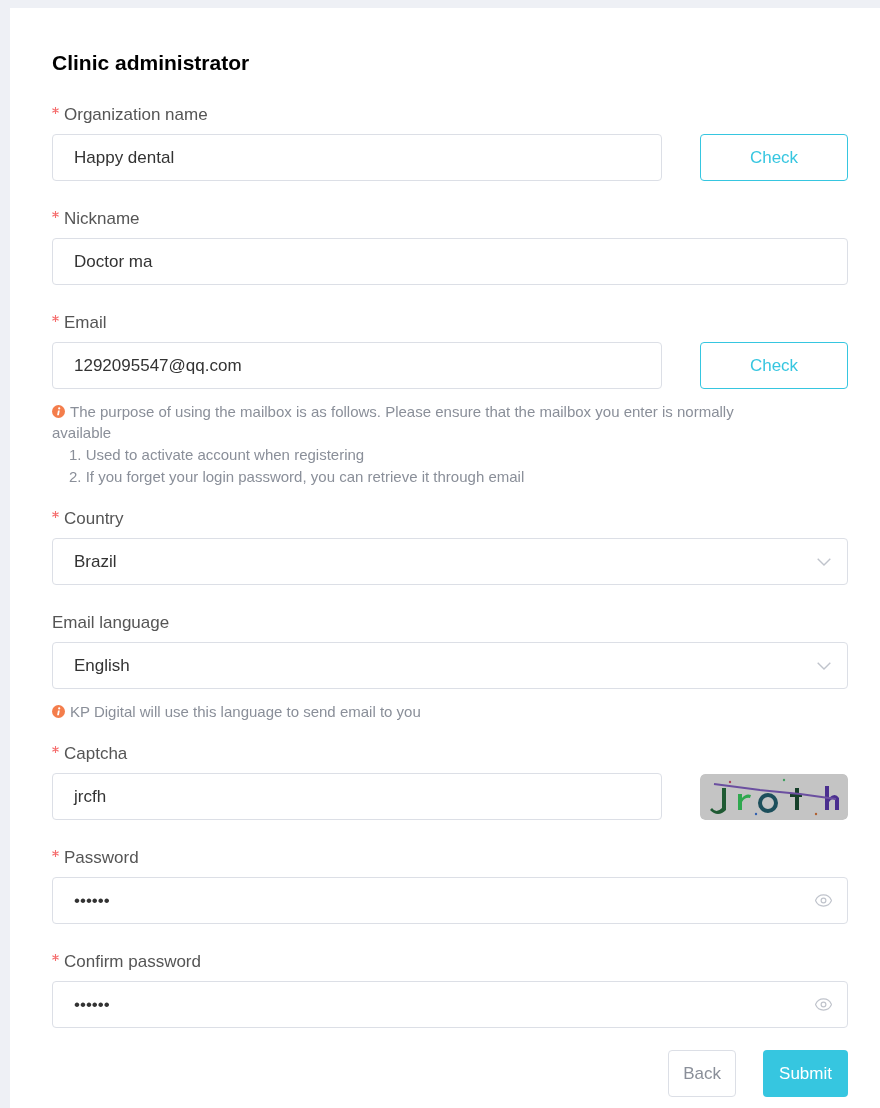 The height and width of the screenshot is (1108, 880). I want to click on hint-text: KP Digital will use this language to send email to you, so click(417, 711).